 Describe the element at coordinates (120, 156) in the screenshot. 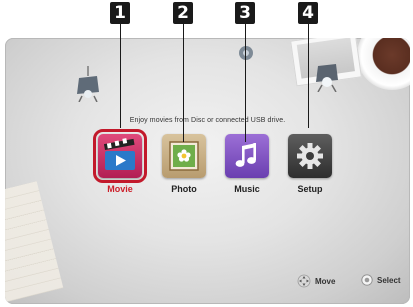

I see `movie-clapper-icon` at that location.